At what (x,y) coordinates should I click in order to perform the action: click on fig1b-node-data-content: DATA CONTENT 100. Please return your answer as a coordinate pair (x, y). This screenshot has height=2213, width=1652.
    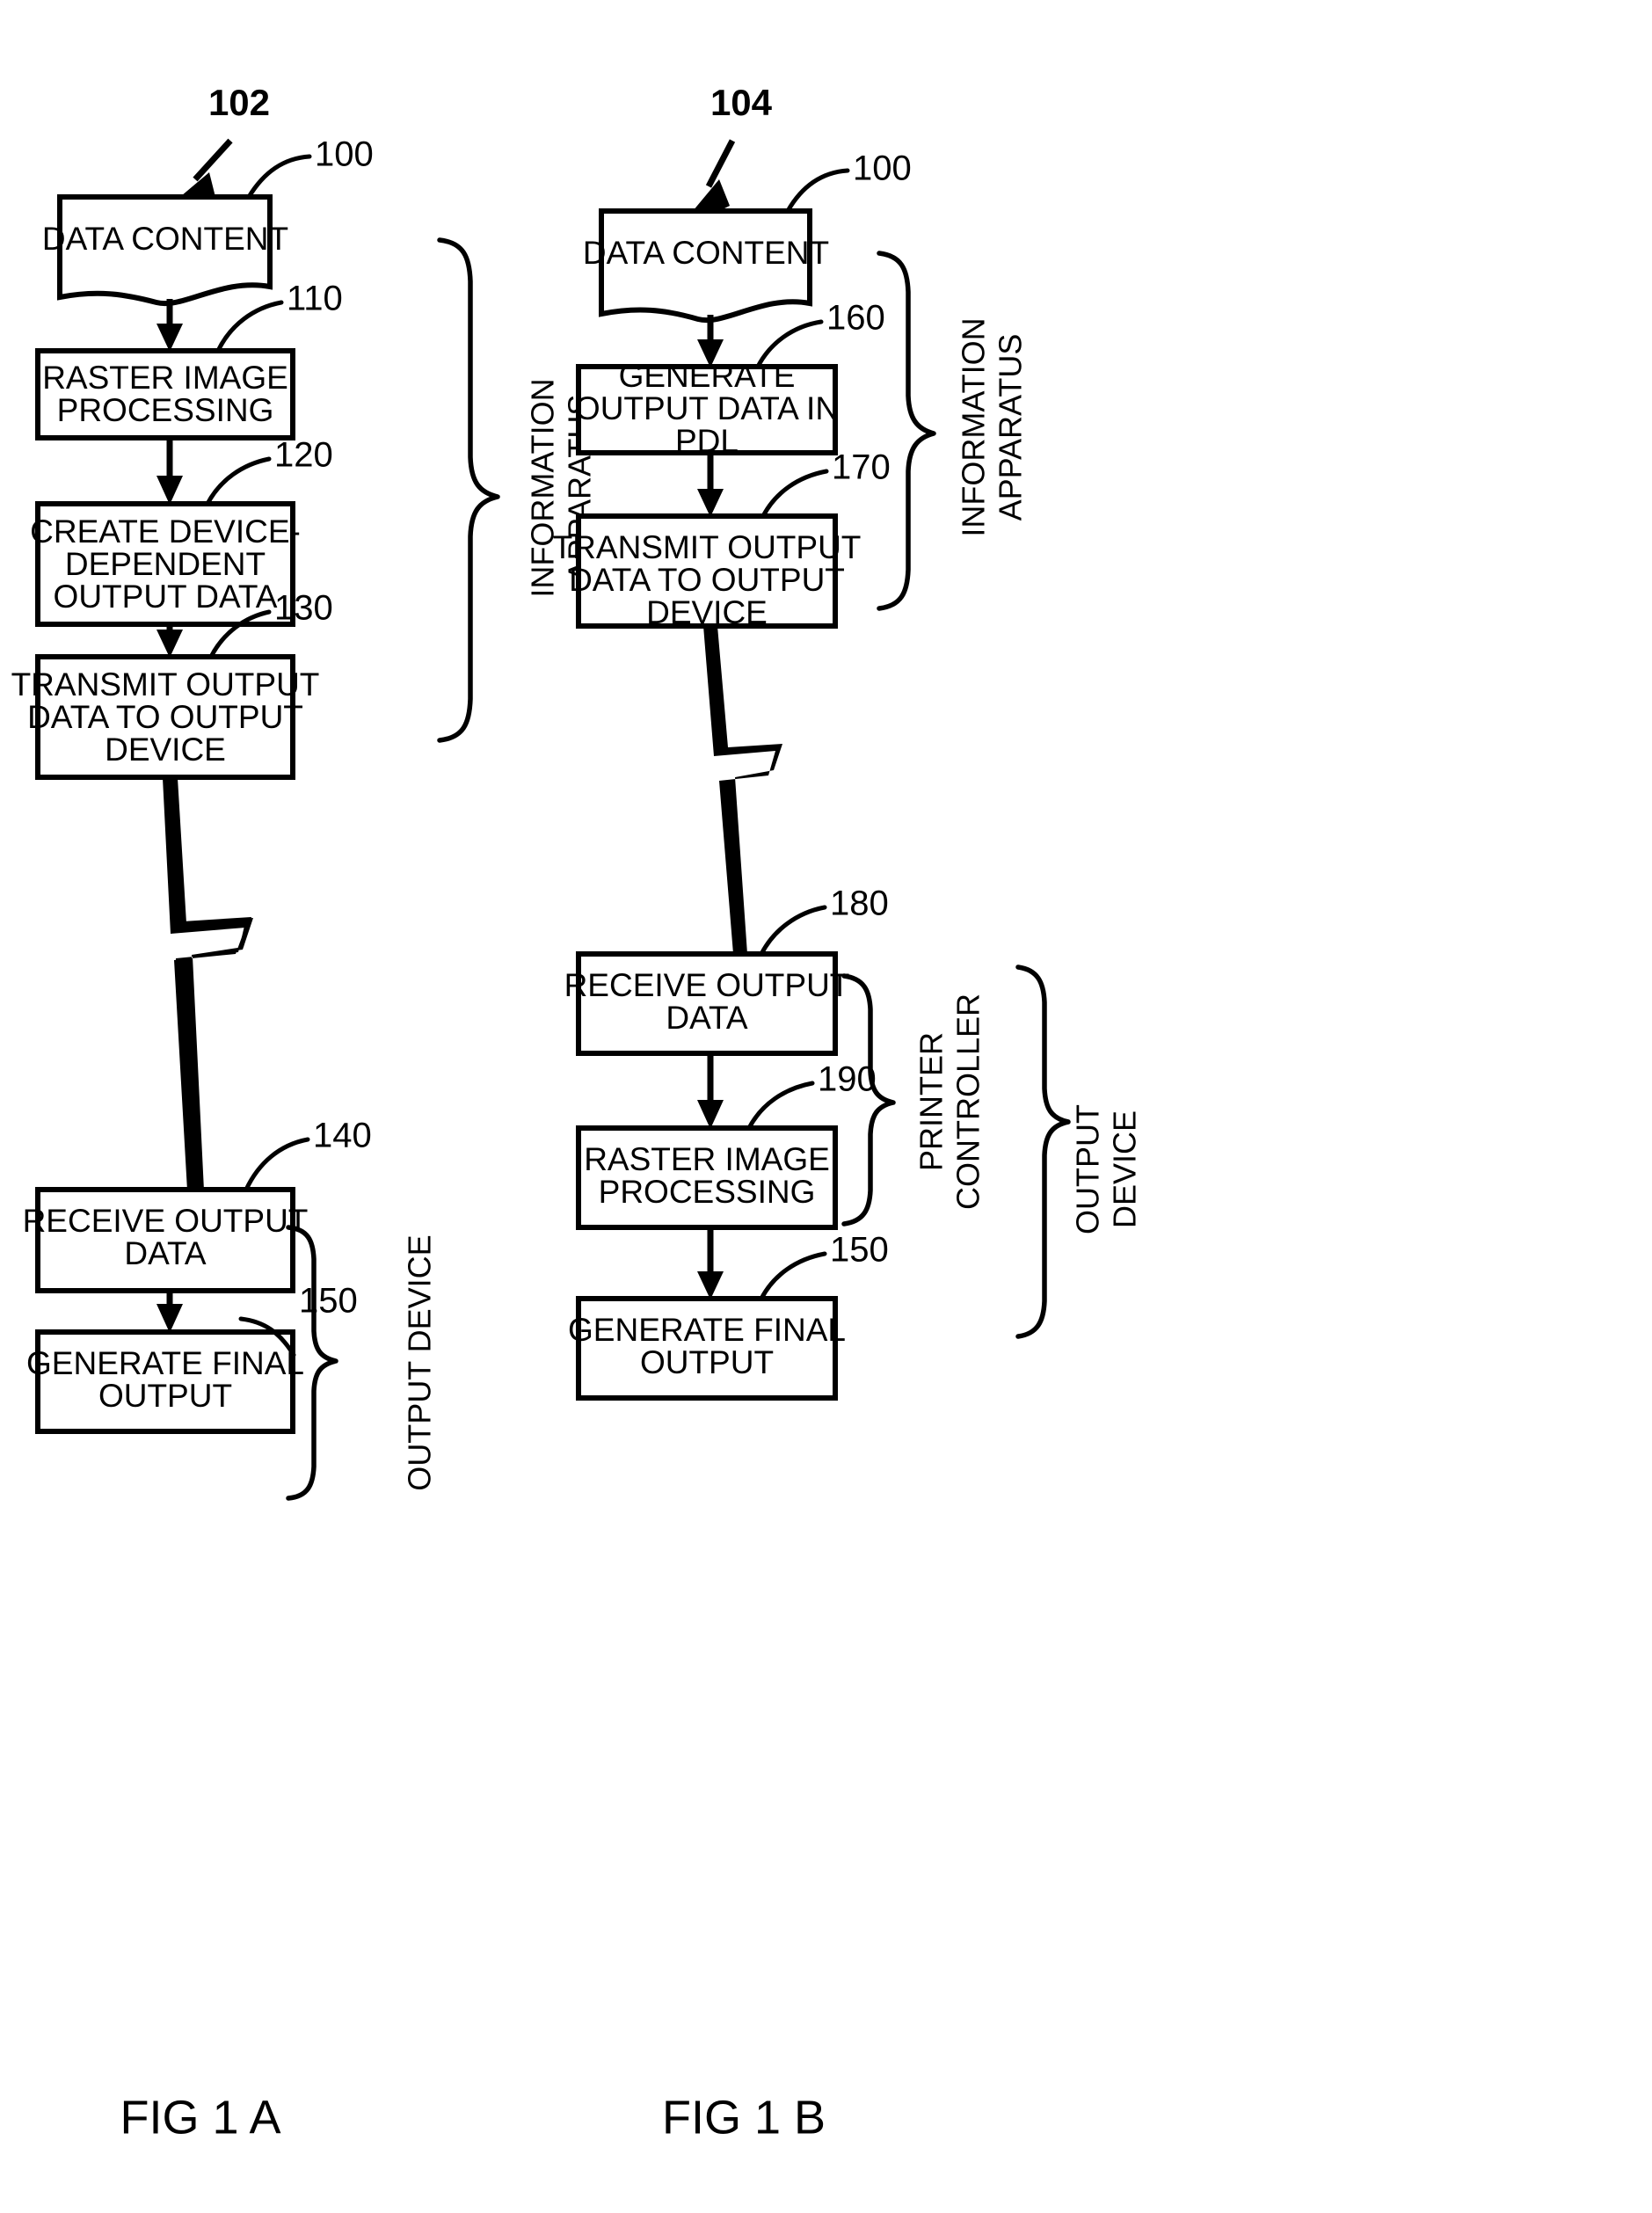
    Looking at the image, I should click on (748, 236).